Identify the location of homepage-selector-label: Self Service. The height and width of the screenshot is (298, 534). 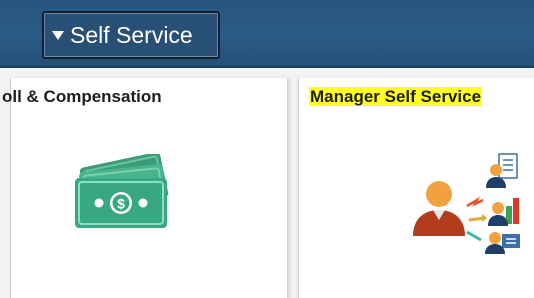
(131, 34).